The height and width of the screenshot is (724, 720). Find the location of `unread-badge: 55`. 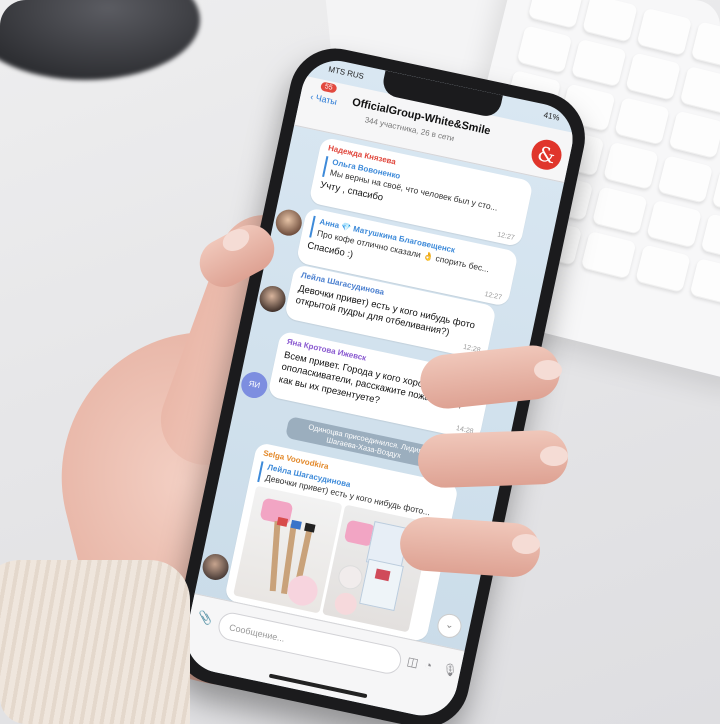

unread-badge: 55 is located at coordinates (328, 87).